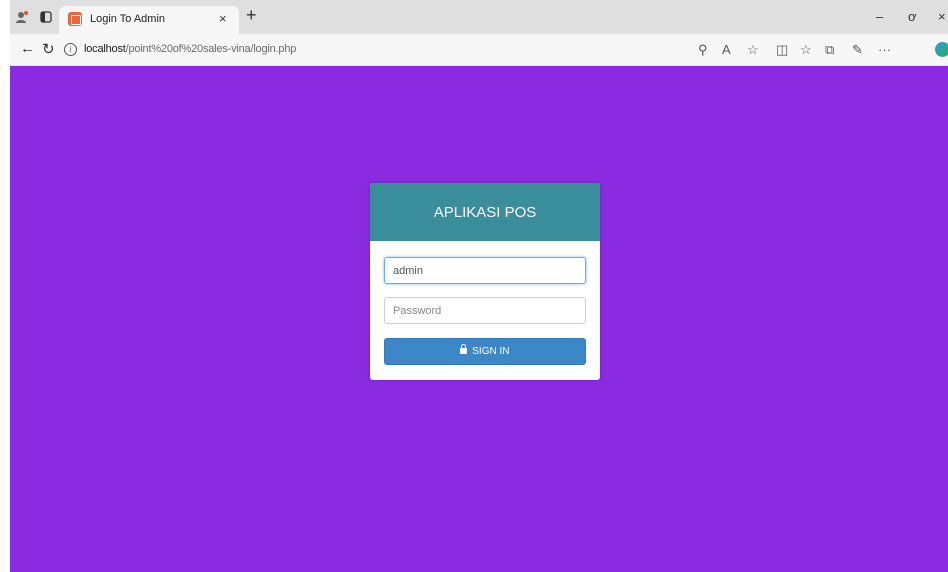 This screenshot has width=948, height=572. Describe the element at coordinates (48, 49) in the screenshot. I see `refresh-icon: ↻` at that location.